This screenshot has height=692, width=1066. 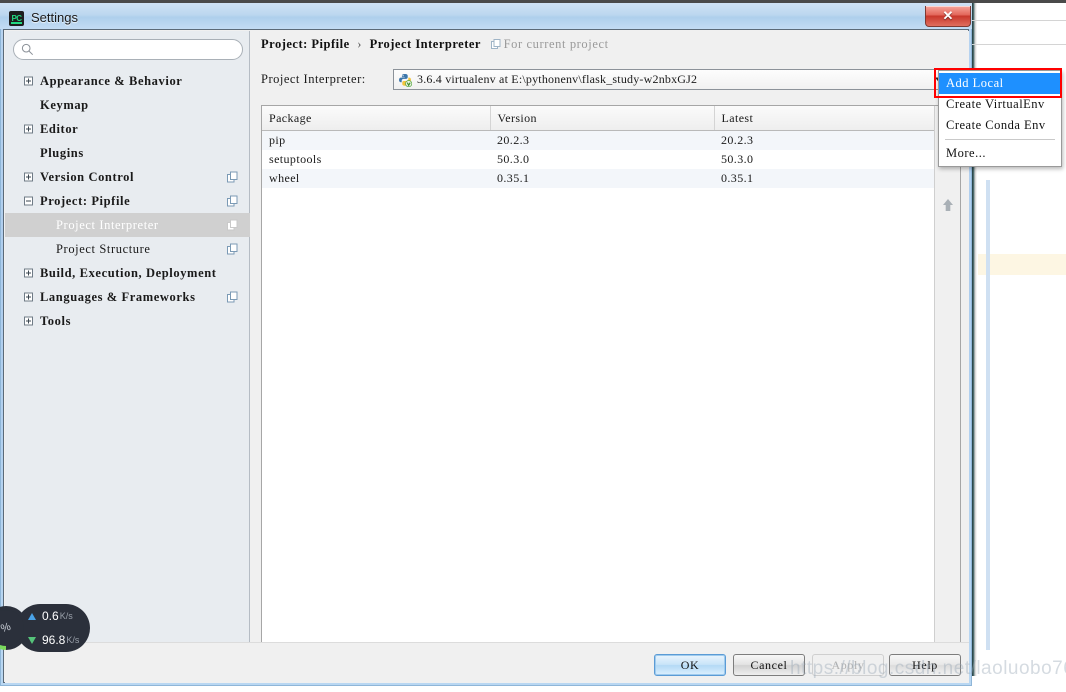 I want to click on sidebar-item-languages-frameworks: Languages & Frameworks, so click(x=127, y=297).